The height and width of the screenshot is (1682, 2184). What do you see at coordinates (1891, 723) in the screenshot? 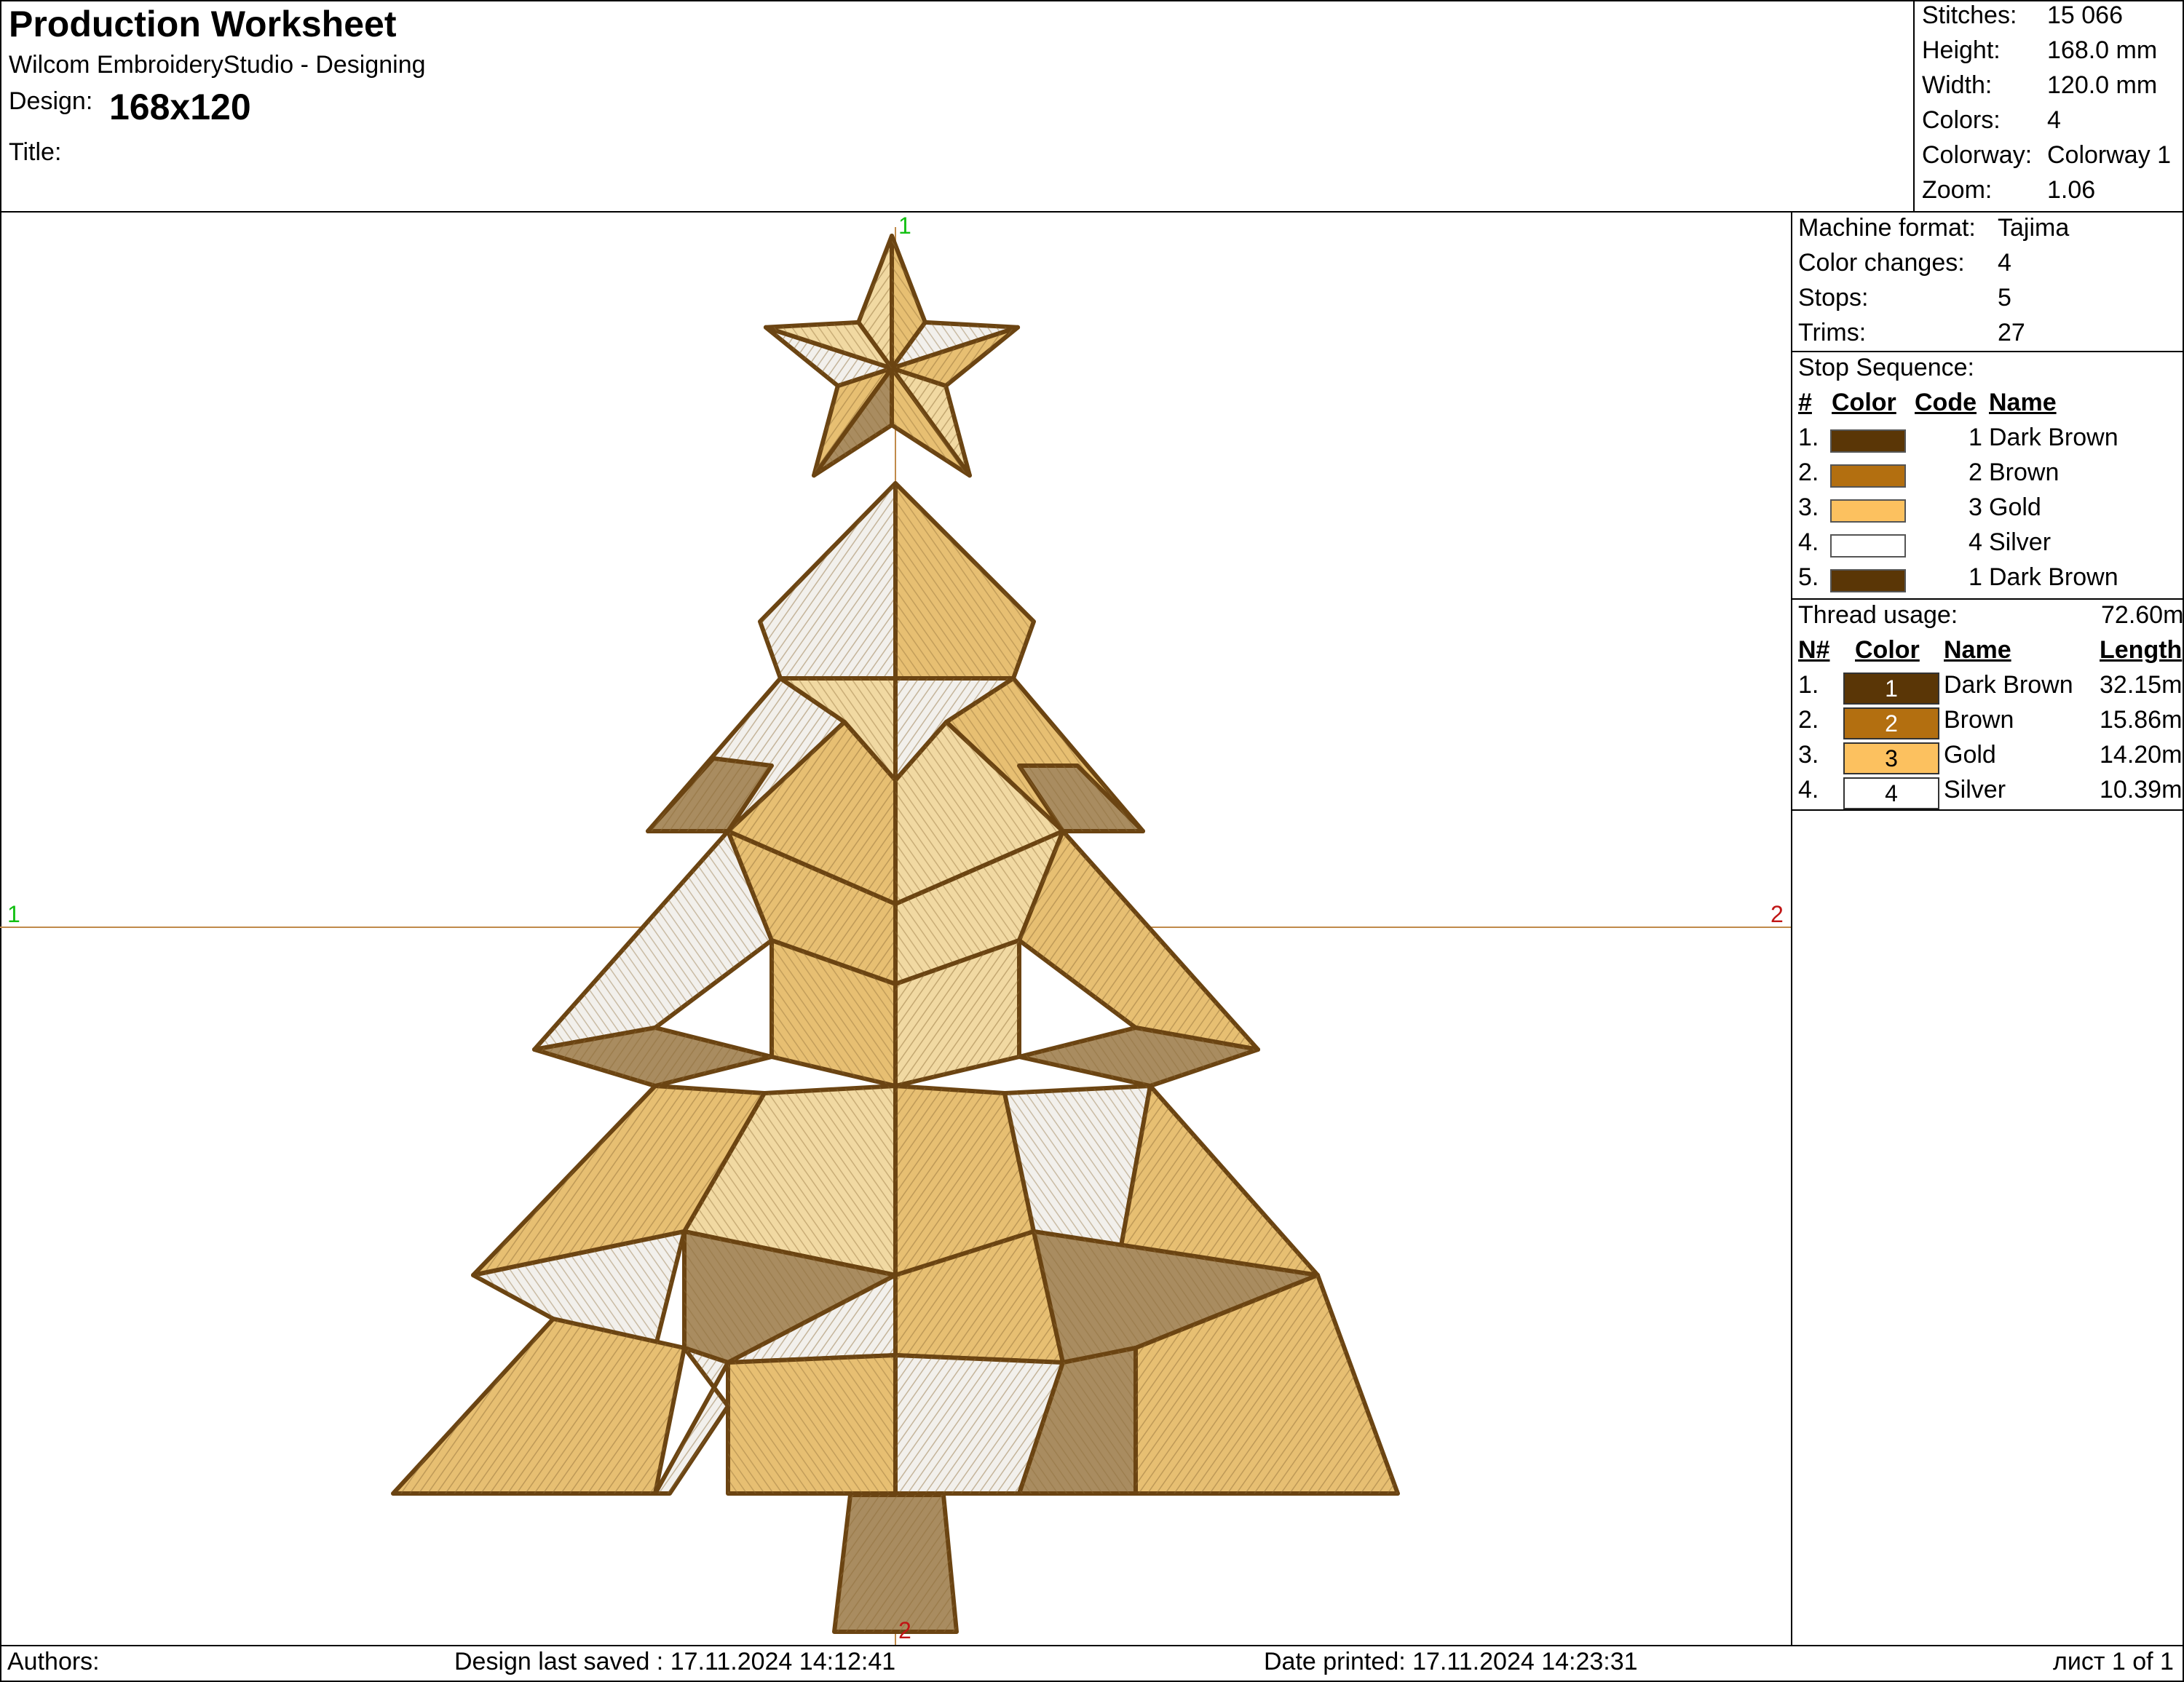
I see `thread-color-chip: 2` at bounding box center [1891, 723].